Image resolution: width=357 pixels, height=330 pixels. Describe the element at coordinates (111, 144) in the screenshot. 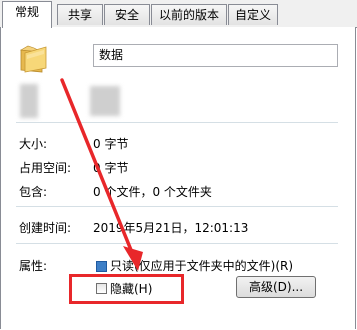

I see `size-value: 0 字节` at that location.